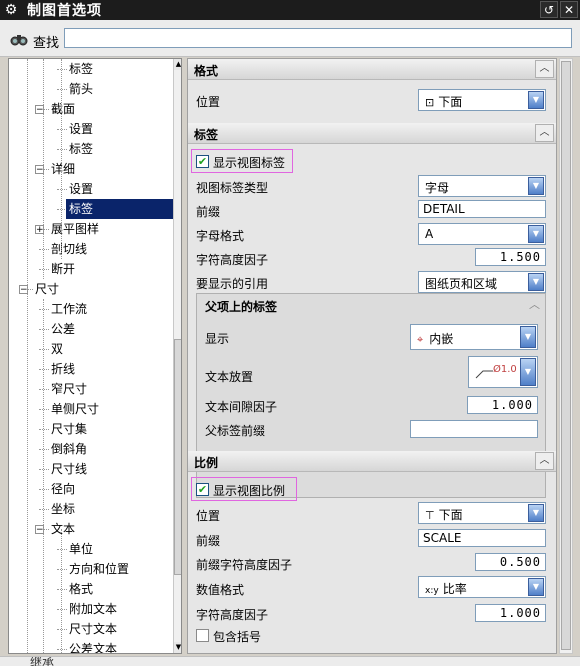 This screenshot has height=666, width=580. Describe the element at coordinates (93, 646) in the screenshot. I see `tree-item: 公差文本` at that location.